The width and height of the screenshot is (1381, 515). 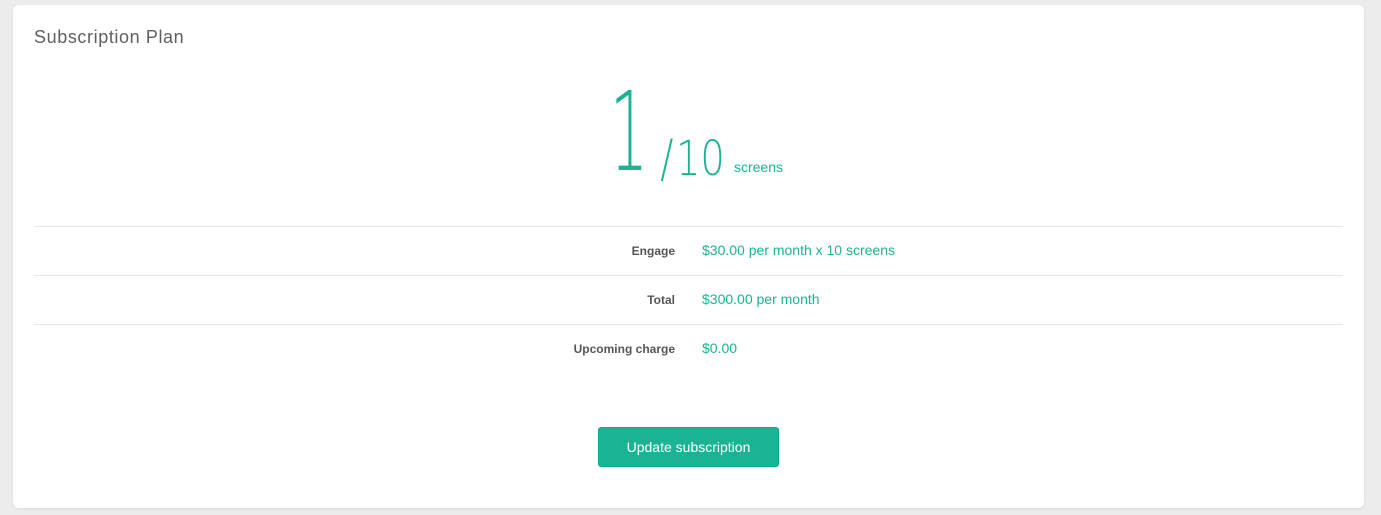 I want to click on screen-usage-display: 1 / 10 screens, so click(x=688, y=132).